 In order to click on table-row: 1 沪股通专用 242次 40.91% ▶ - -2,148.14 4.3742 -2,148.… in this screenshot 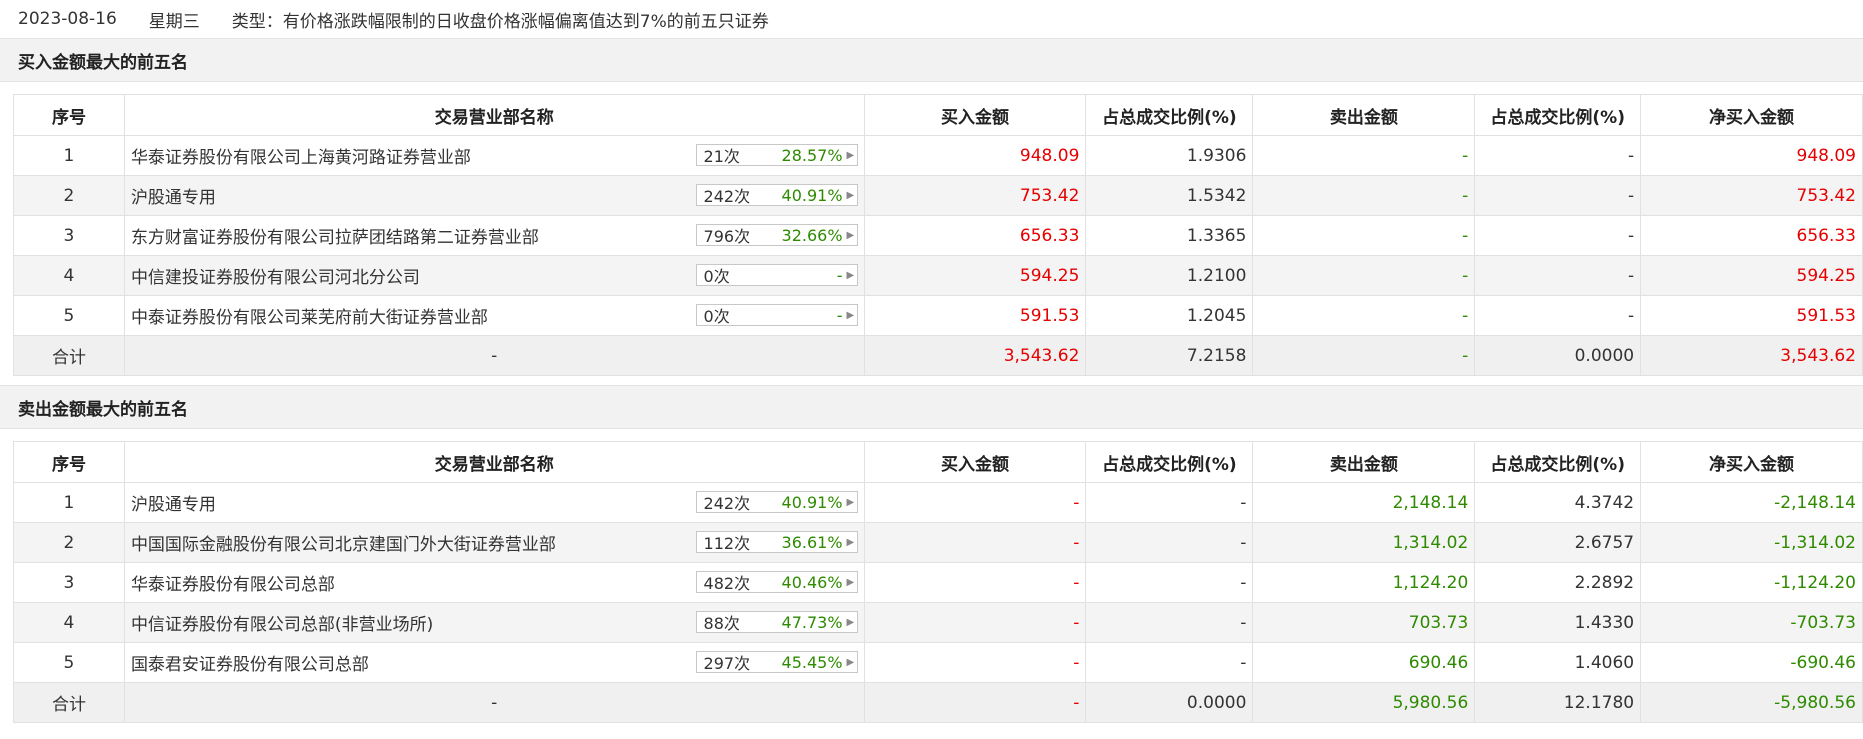, I will do `click(938, 502)`.